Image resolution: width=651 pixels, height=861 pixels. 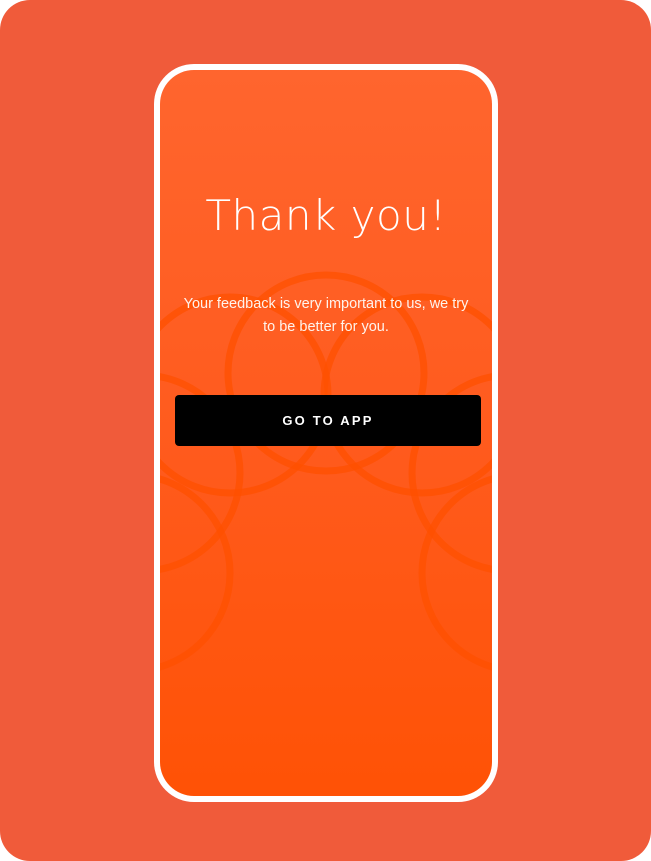 What do you see at coordinates (328, 420) in the screenshot?
I see `go-to-app-button: GO TO APP` at bounding box center [328, 420].